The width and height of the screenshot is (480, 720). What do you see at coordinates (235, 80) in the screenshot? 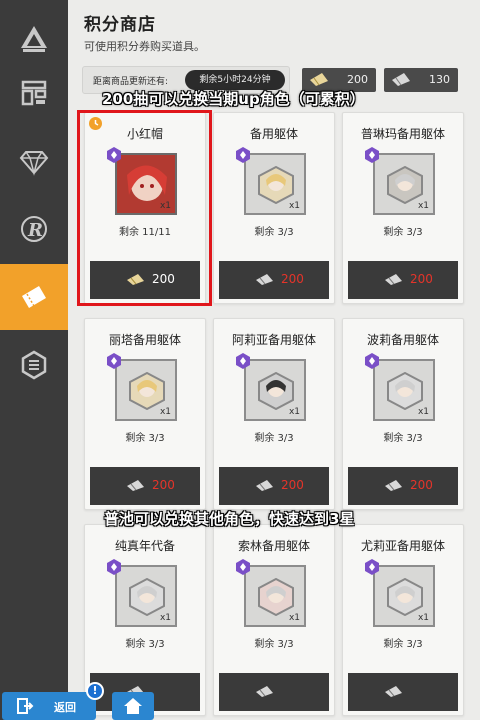
I see `timer-value: 剩余5小时24分钟` at bounding box center [235, 80].